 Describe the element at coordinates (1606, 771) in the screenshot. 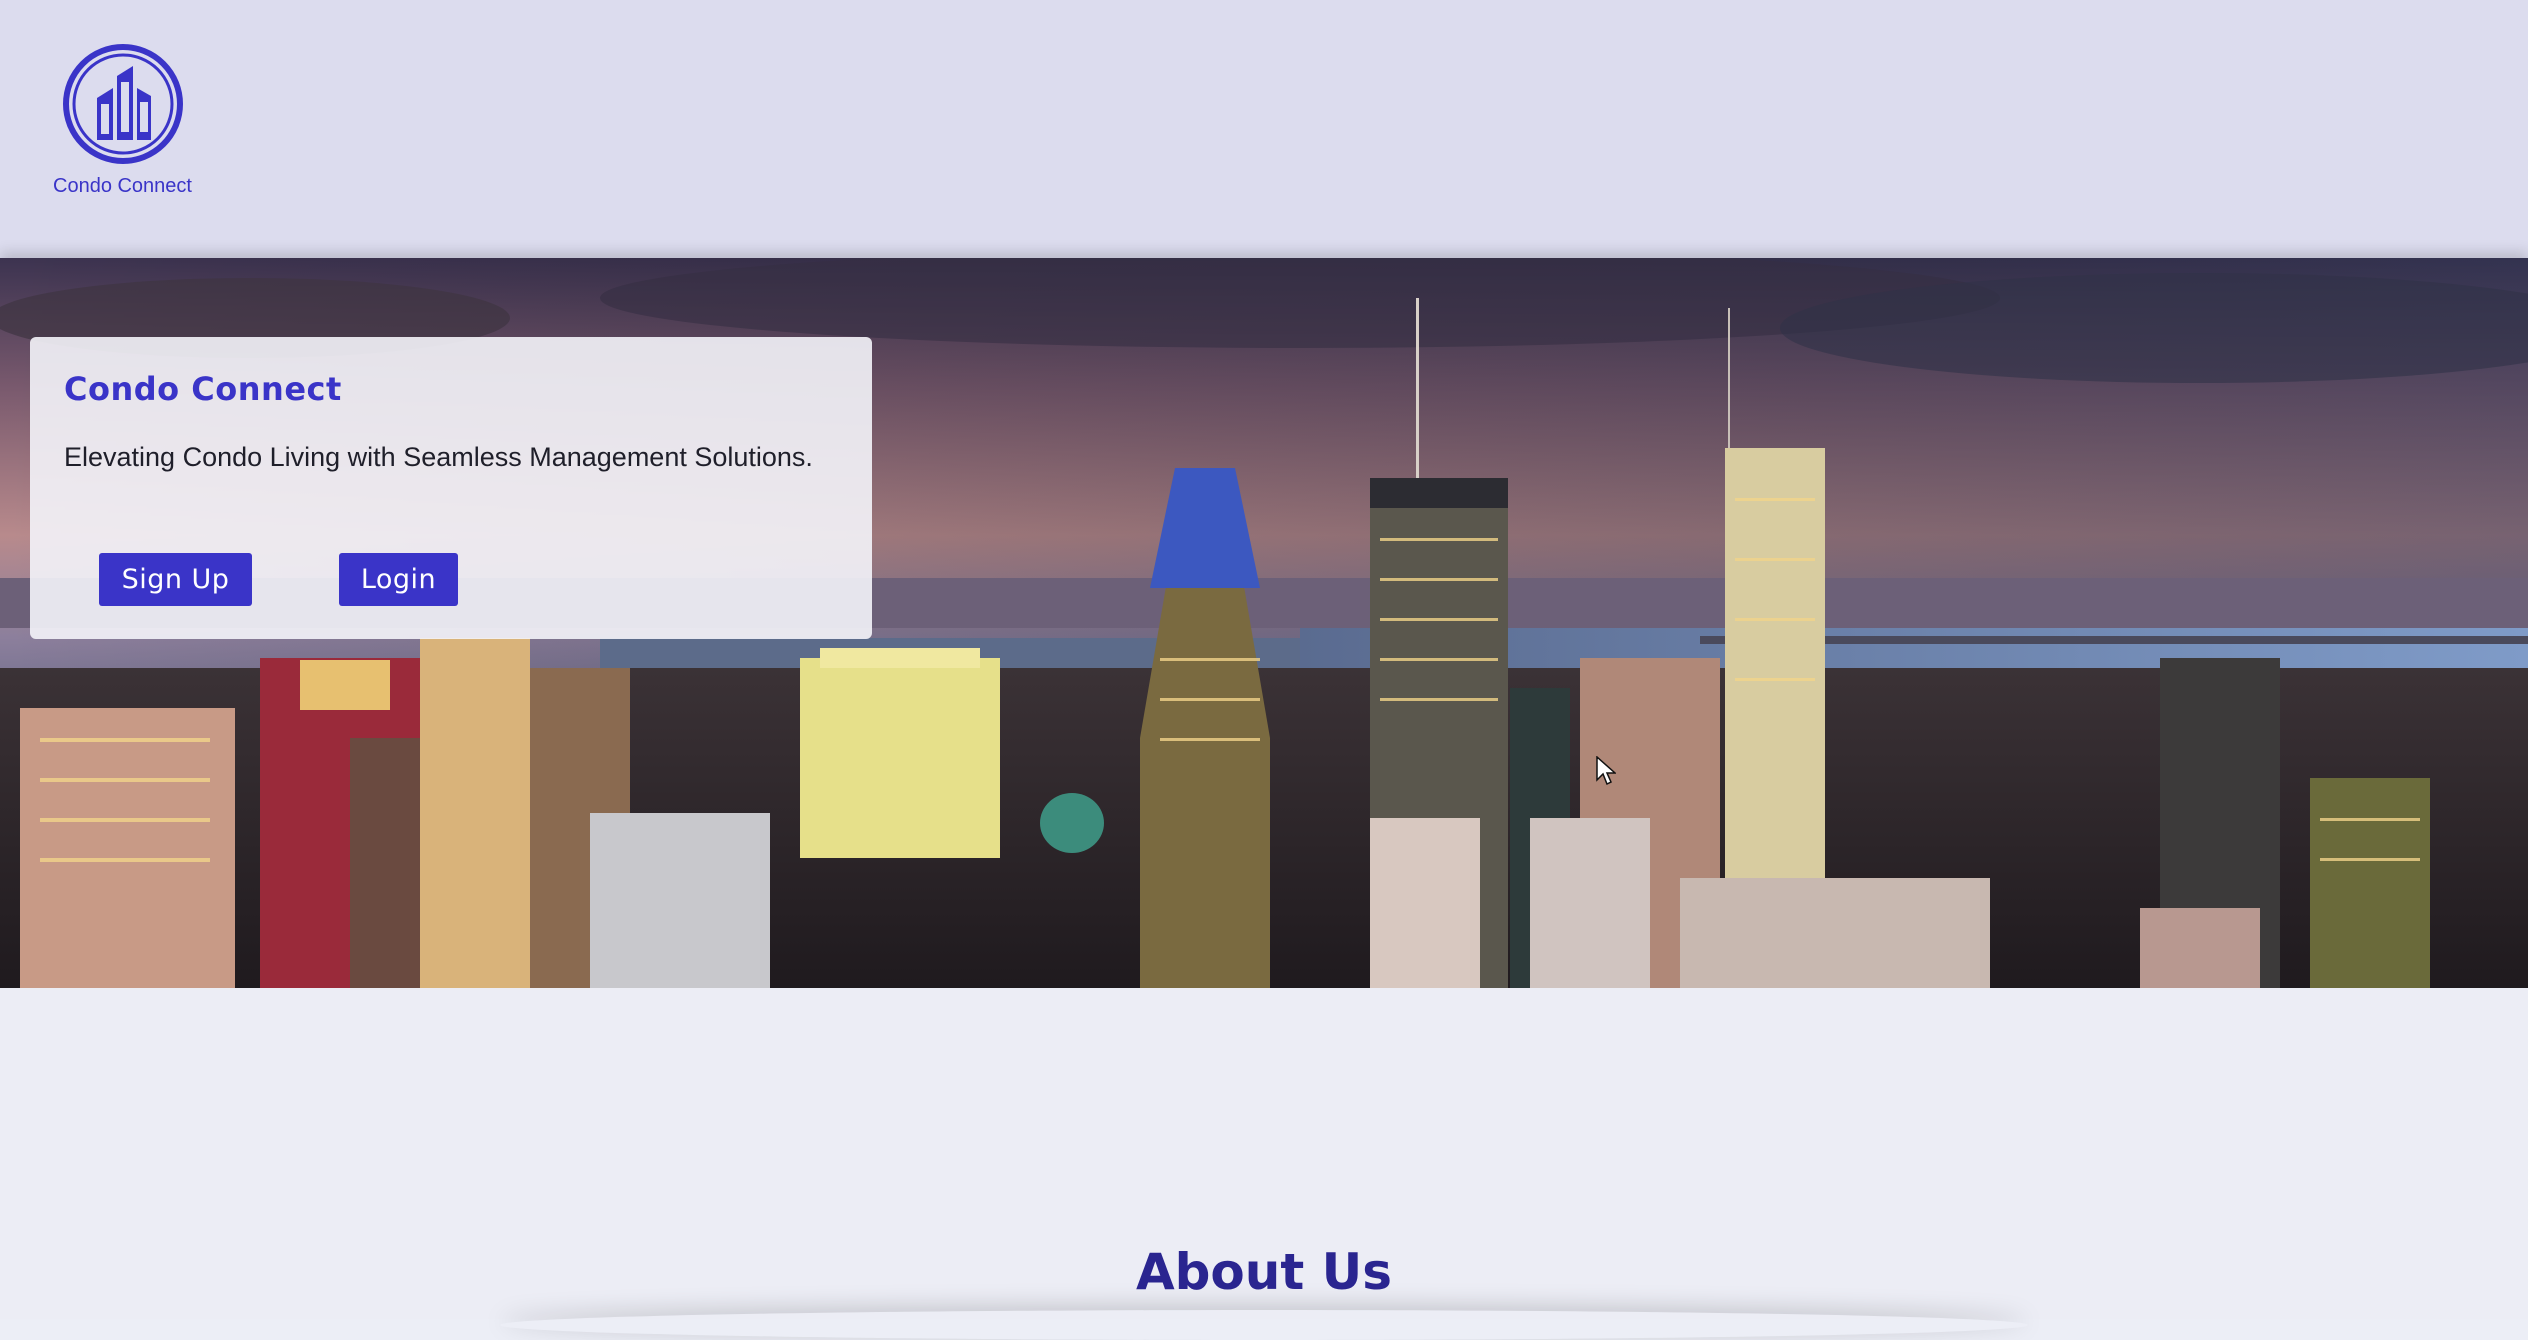

I see `mouse-pointer-icon` at that location.